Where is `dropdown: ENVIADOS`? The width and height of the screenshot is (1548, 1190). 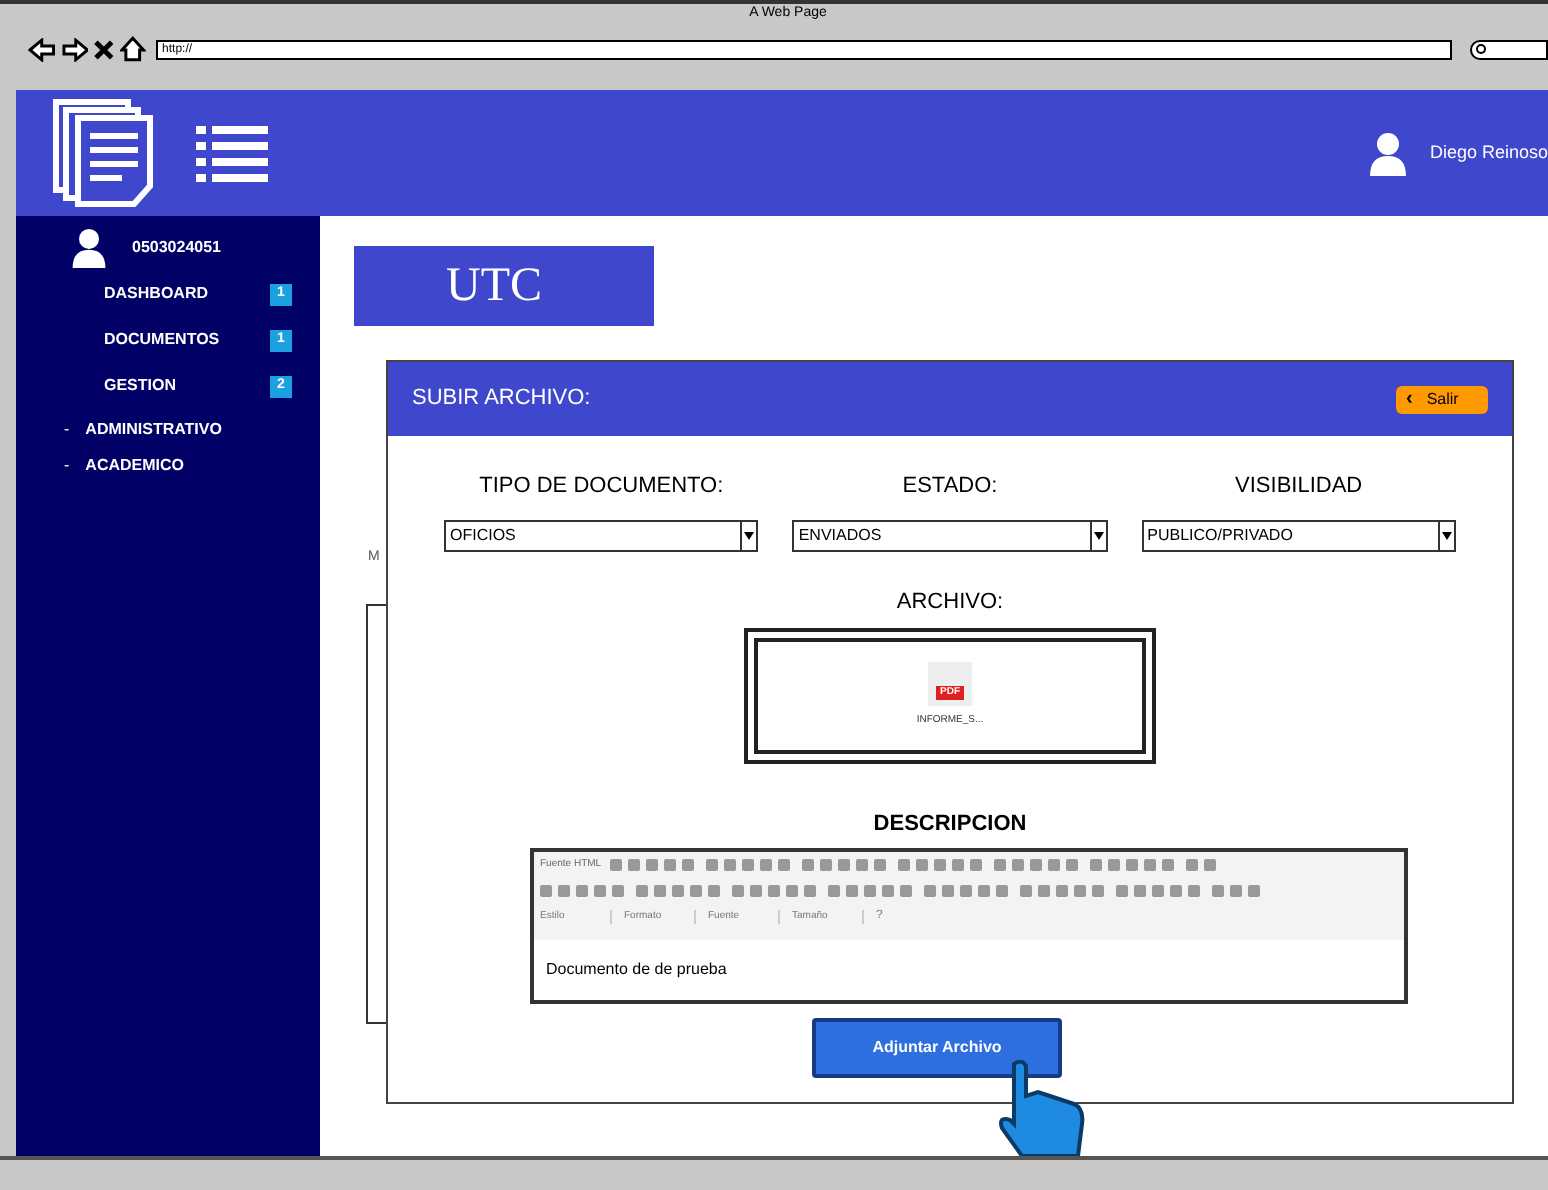 dropdown: ENVIADOS is located at coordinates (950, 535).